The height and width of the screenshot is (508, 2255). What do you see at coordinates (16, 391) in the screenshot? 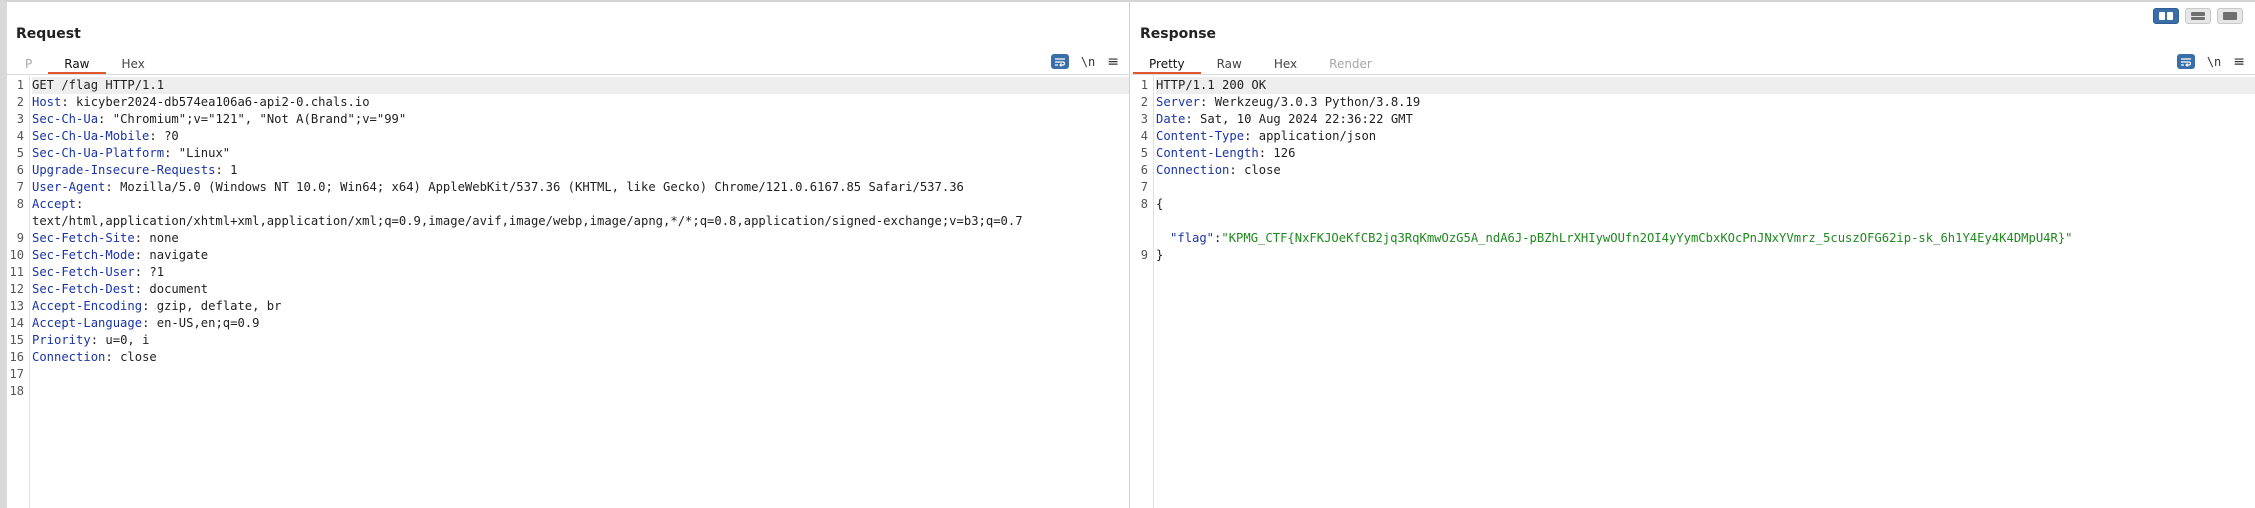
I see `line-number: 18` at bounding box center [16, 391].